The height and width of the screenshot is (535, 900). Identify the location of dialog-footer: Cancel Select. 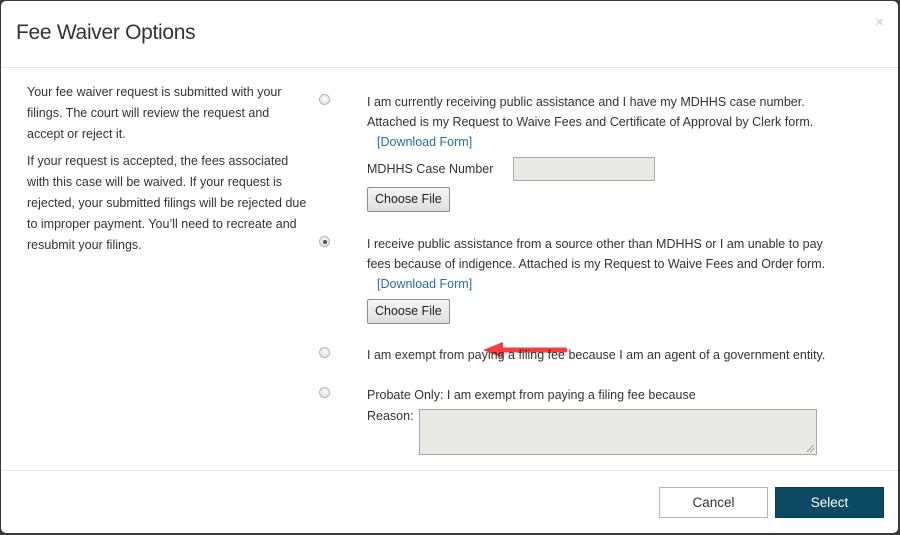
(449, 501).